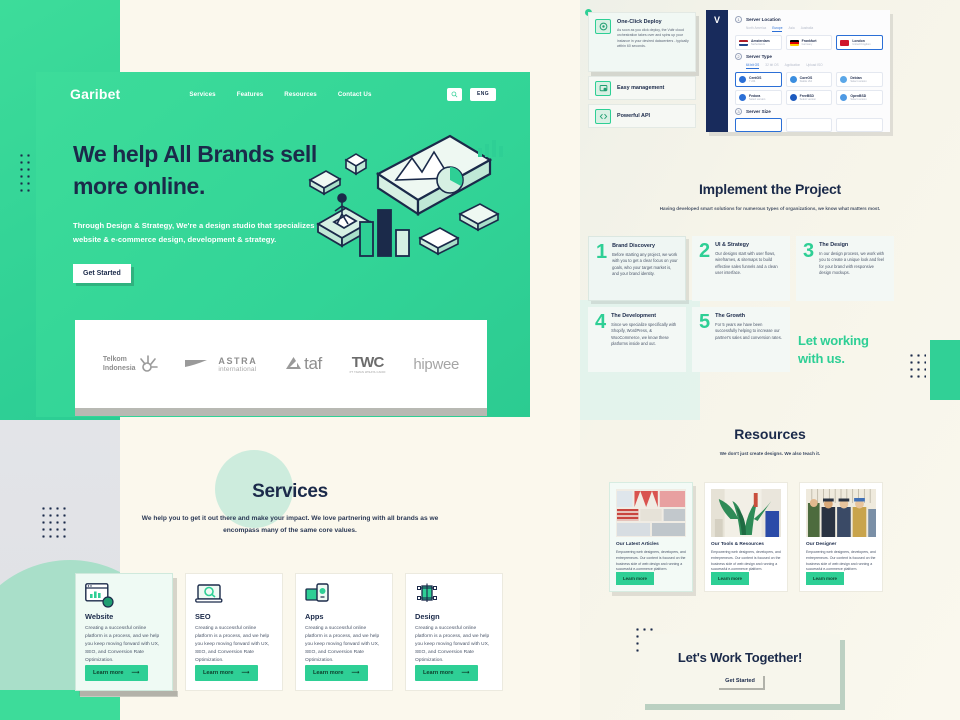 The image size is (960, 720). I want to click on fedora-icon, so click(742, 97).